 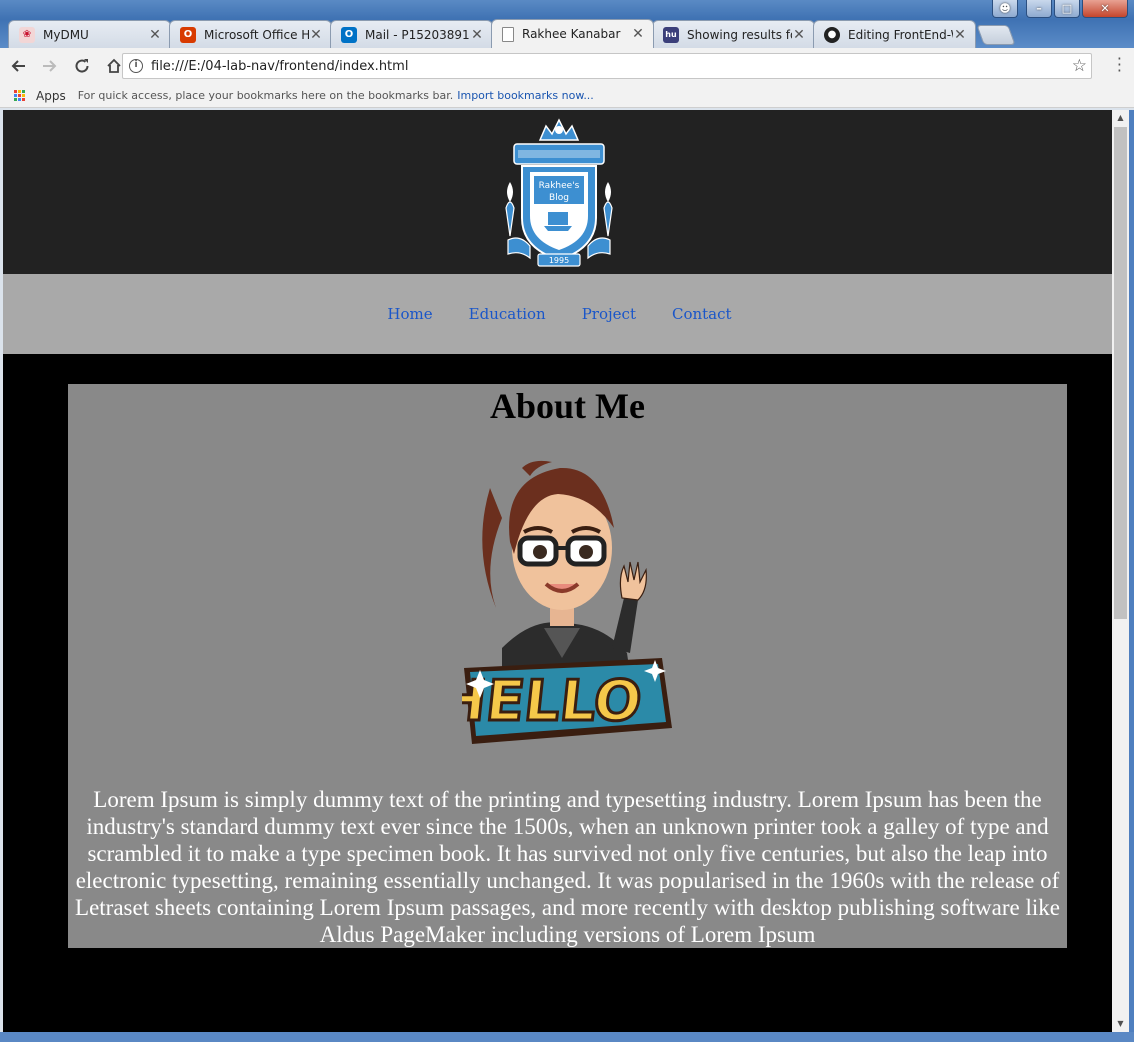 I want to click on nav-link-project: Project, so click(x=609, y=314).